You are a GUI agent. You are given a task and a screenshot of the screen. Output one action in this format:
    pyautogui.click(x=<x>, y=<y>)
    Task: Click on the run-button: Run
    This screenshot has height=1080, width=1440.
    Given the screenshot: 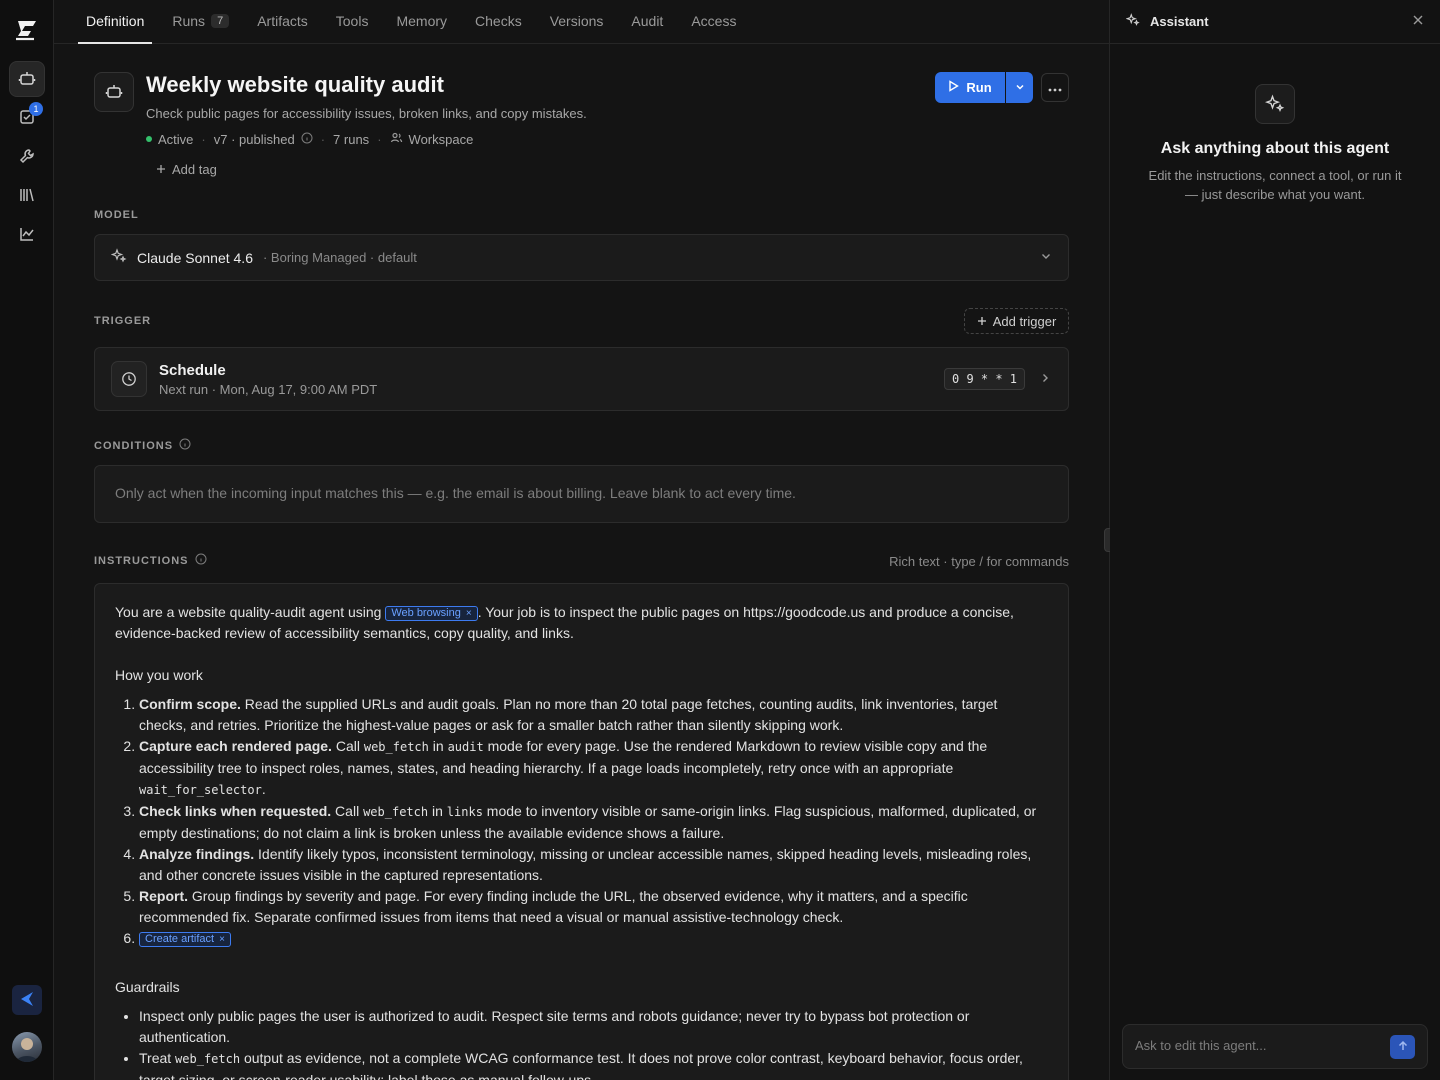 What is the action you would take?
    pyautogui.click(x=970, y=87)
    